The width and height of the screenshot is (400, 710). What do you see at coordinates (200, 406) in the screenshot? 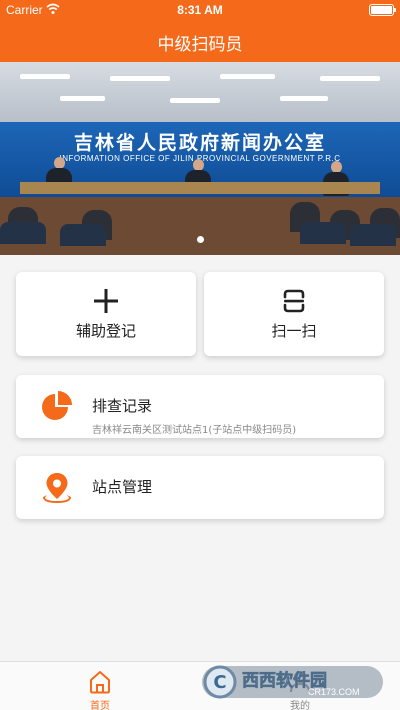
I see `records-button: 排查记录 吉林祥云南关区测试站点1(子站点中级扫码员)` at bounding box center [200, 406].